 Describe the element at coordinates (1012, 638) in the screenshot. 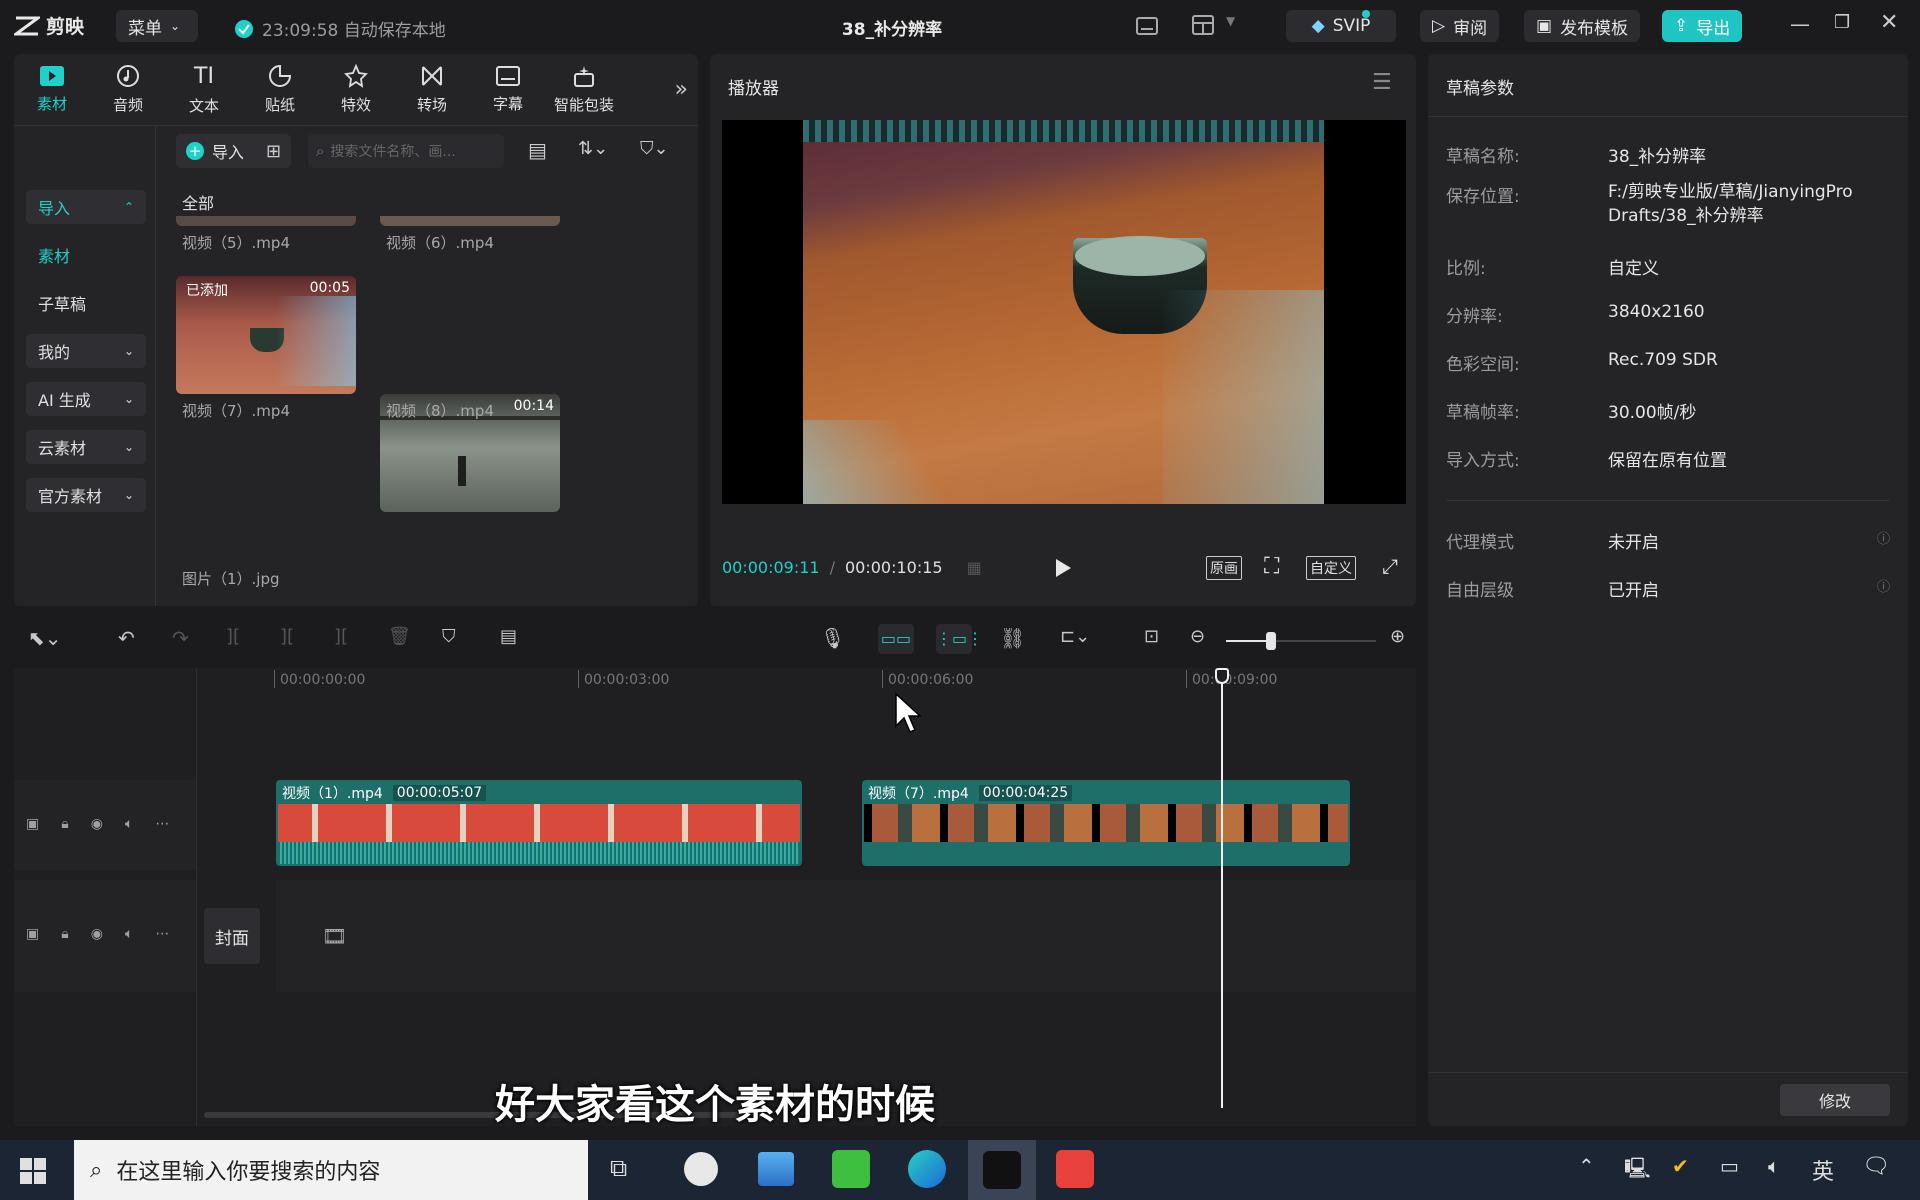

I see `link-icon: ⛓` at that location.